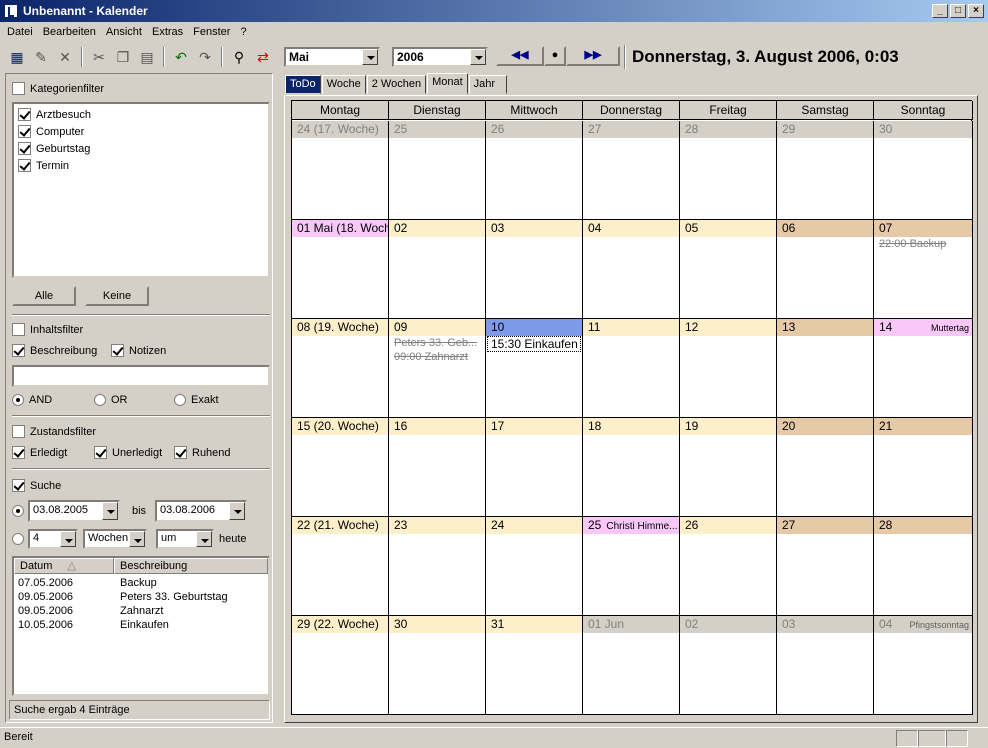 The image size is (988, 748). Describe the element at coordinates (825, 368) in the screenshot. I see `day-cell: 13` at that location.